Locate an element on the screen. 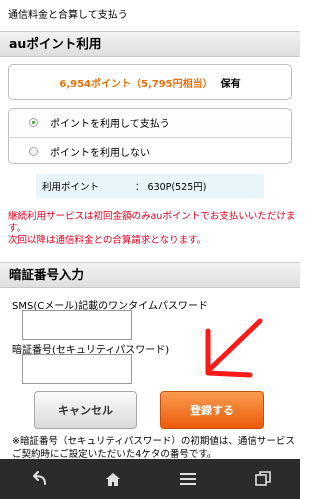 Image resolution: width=320 pixels, height=499 pixels. radio-button-selected is located at coordinates (33, 122).